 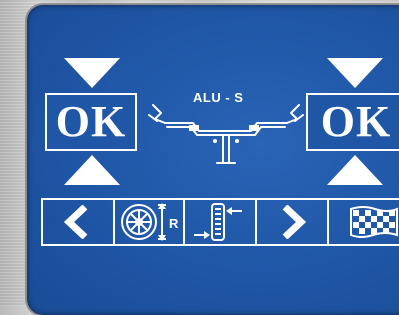 I want to click on previous-button, so click(x=79, y=222).